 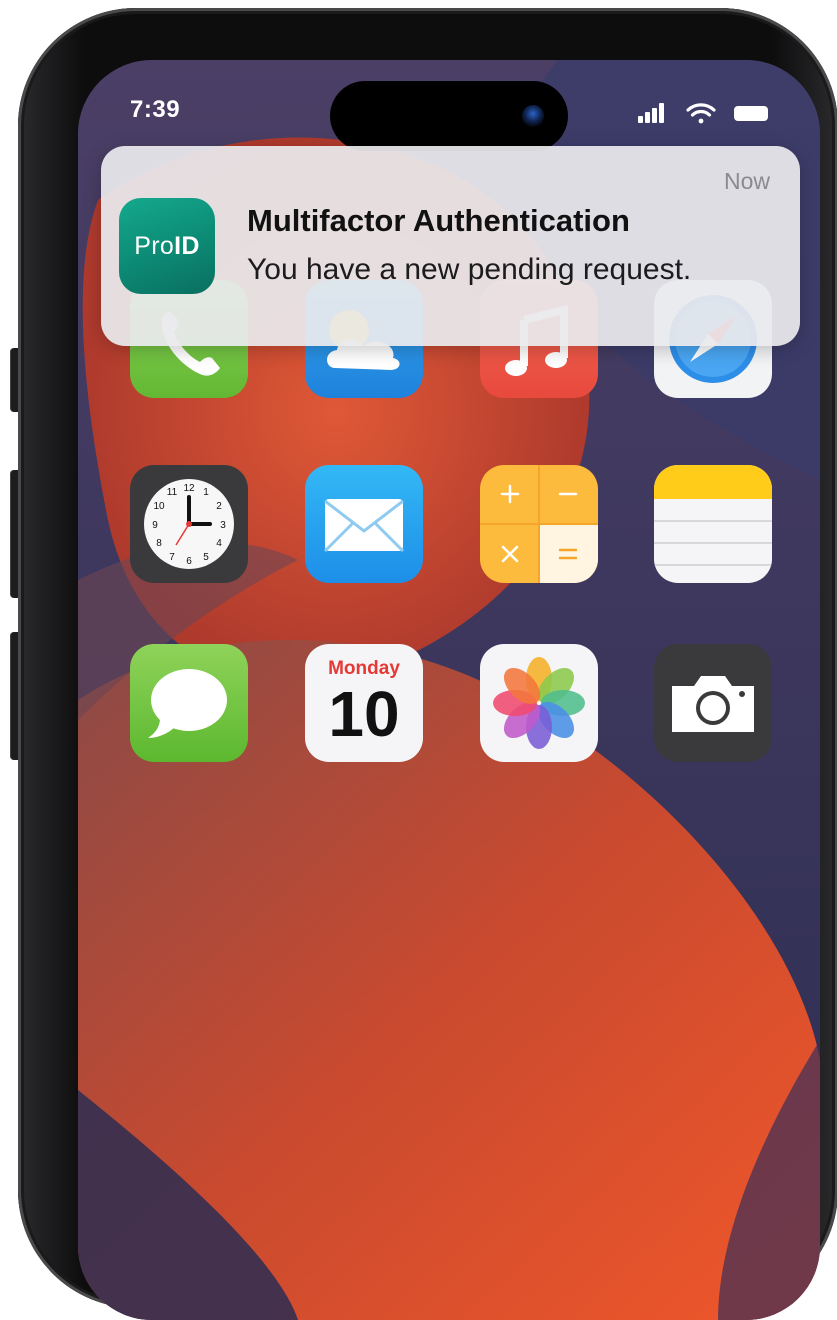 I want to click on clock-numeral: 11, so click(x=172, y=492).